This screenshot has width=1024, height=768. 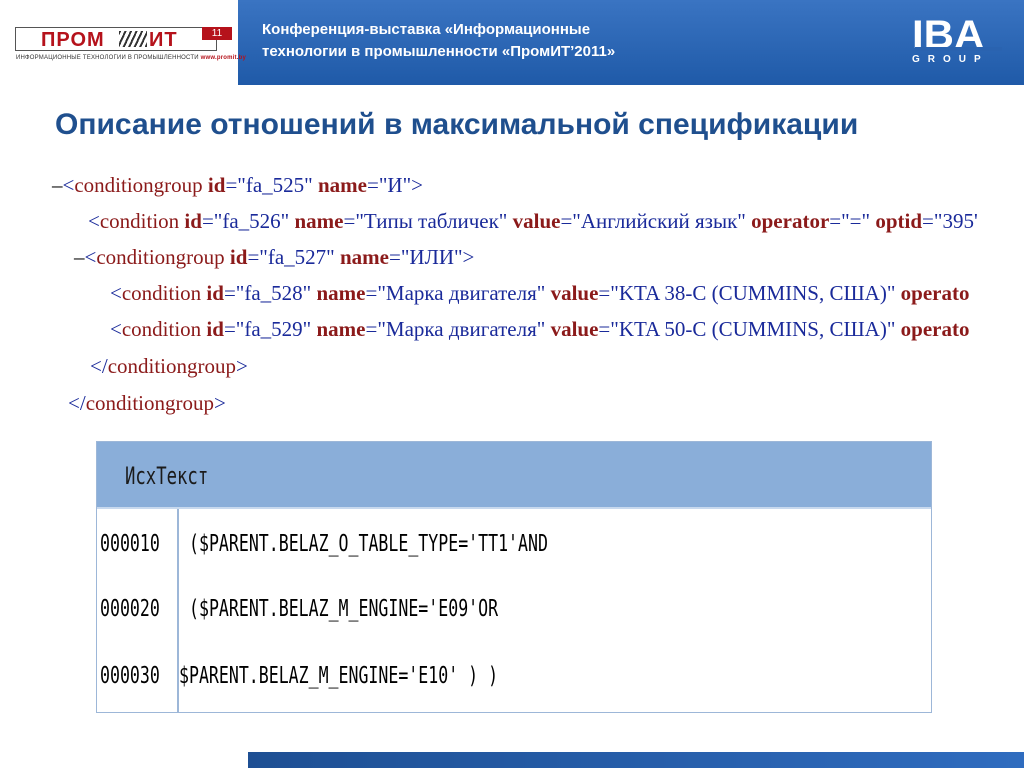 What do you see at coordinates (747, 293) in the screenshot?
I see `xml-token-val: ="KTA 38-C (CUMMINS, США)"` at bounding box center [747, 293].